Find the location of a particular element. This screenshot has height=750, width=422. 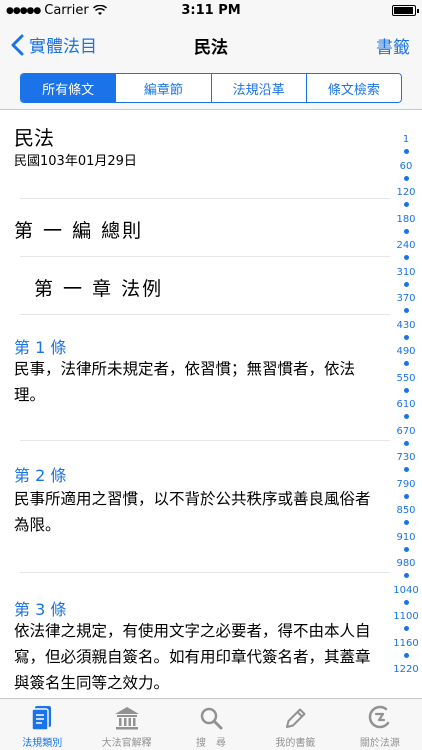

tab-bar: 法規類別 大法官解釋 搜 尋 我的書籤 關於法源 is located at coordinates (211, 724).